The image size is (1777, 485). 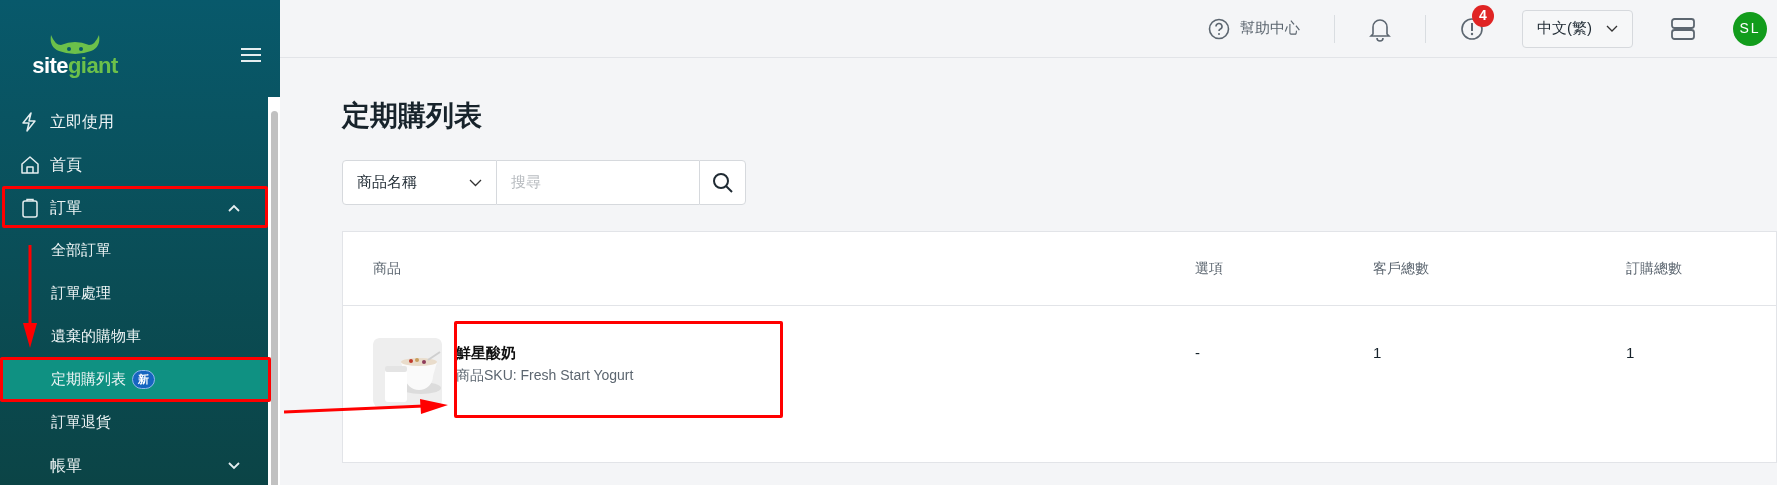 What do you see at coordinates (134, 207) in the screenshot?
I see `menu-item: 訂單` at bounding box center [134, 207].